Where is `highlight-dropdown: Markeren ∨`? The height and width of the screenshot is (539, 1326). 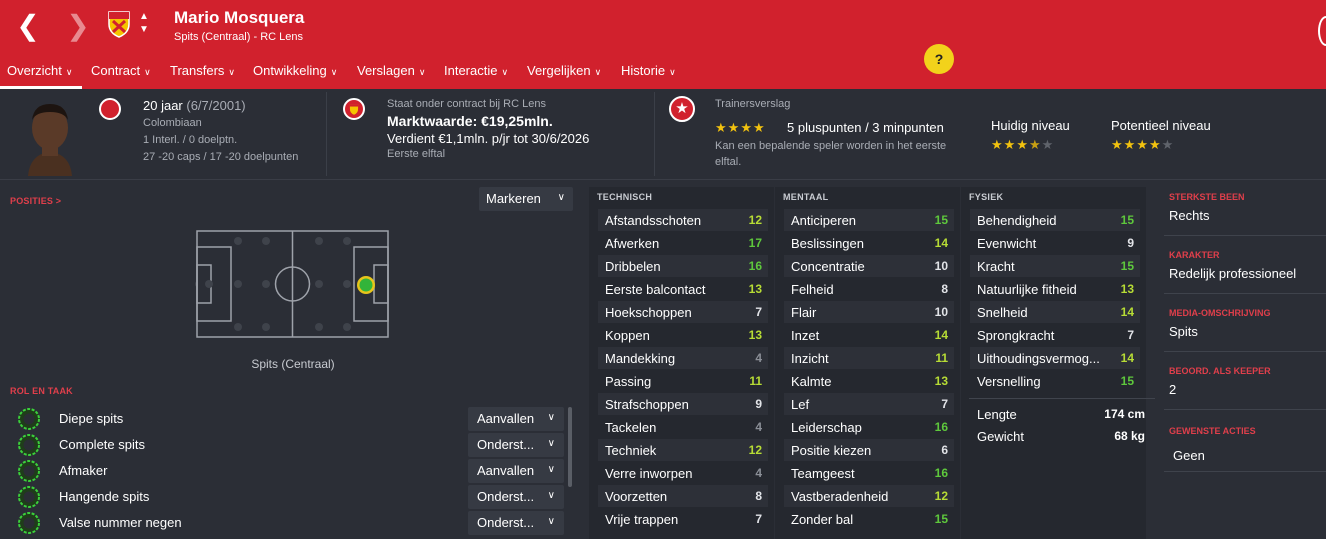 highlight-dropdown: Markeren ∨ is located at coordinates (526, 199).